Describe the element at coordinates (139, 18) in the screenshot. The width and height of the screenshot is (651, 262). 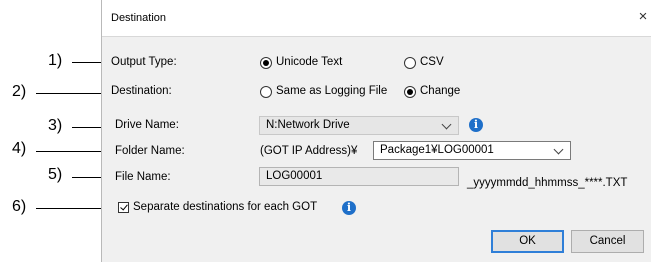
I see `dialog-title: Destination` at that location.